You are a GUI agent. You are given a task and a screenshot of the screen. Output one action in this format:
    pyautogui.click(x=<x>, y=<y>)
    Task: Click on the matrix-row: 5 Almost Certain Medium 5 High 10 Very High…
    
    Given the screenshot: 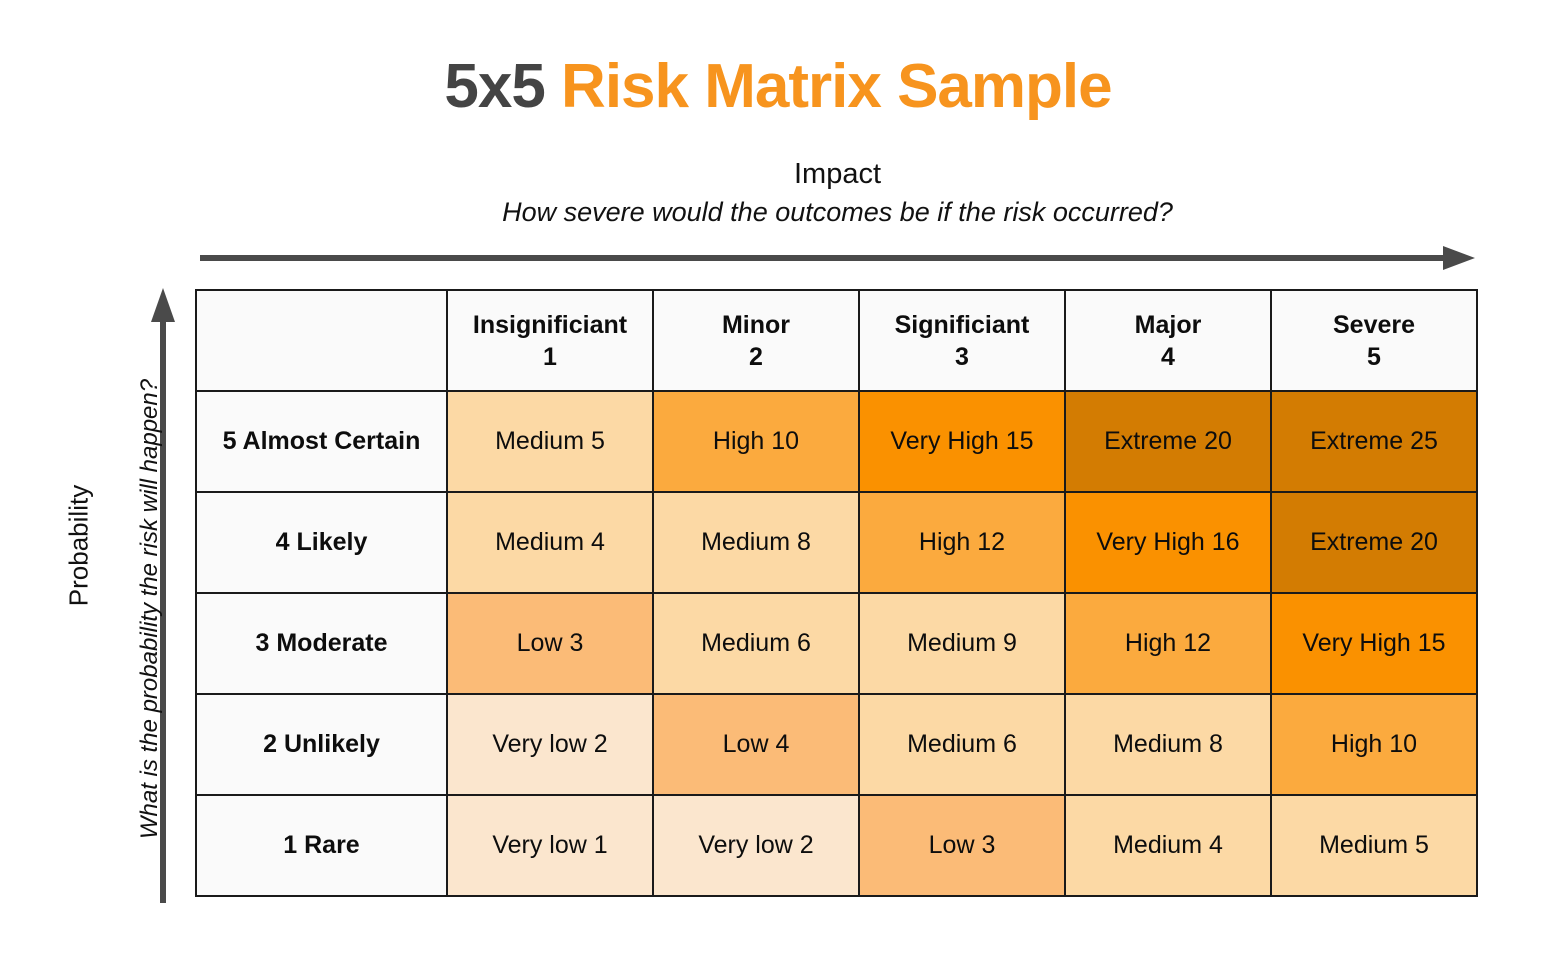 What is the action you would take?
    pyautogui.click(x=836, y=441)
    